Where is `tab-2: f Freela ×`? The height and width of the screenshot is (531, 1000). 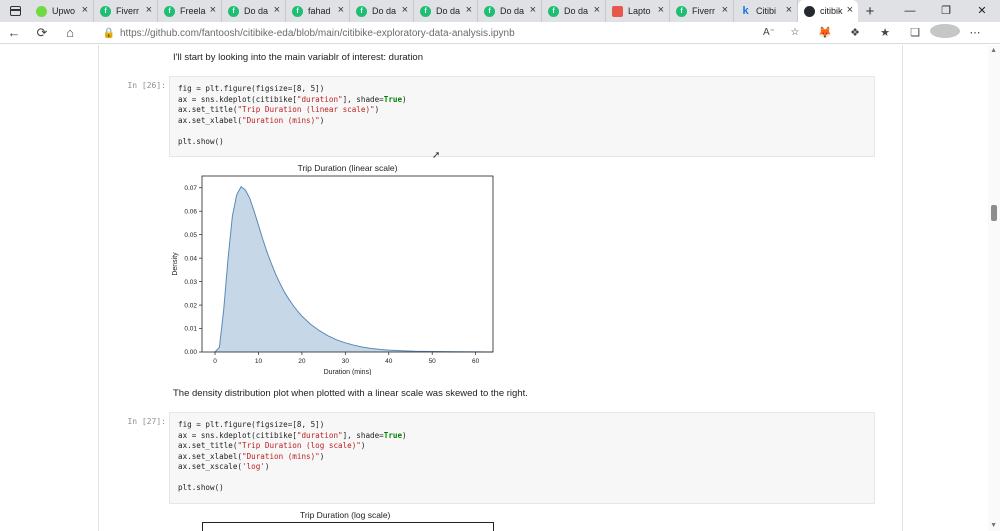 tab-2: f Freela × is located at coordinates (190, 11).